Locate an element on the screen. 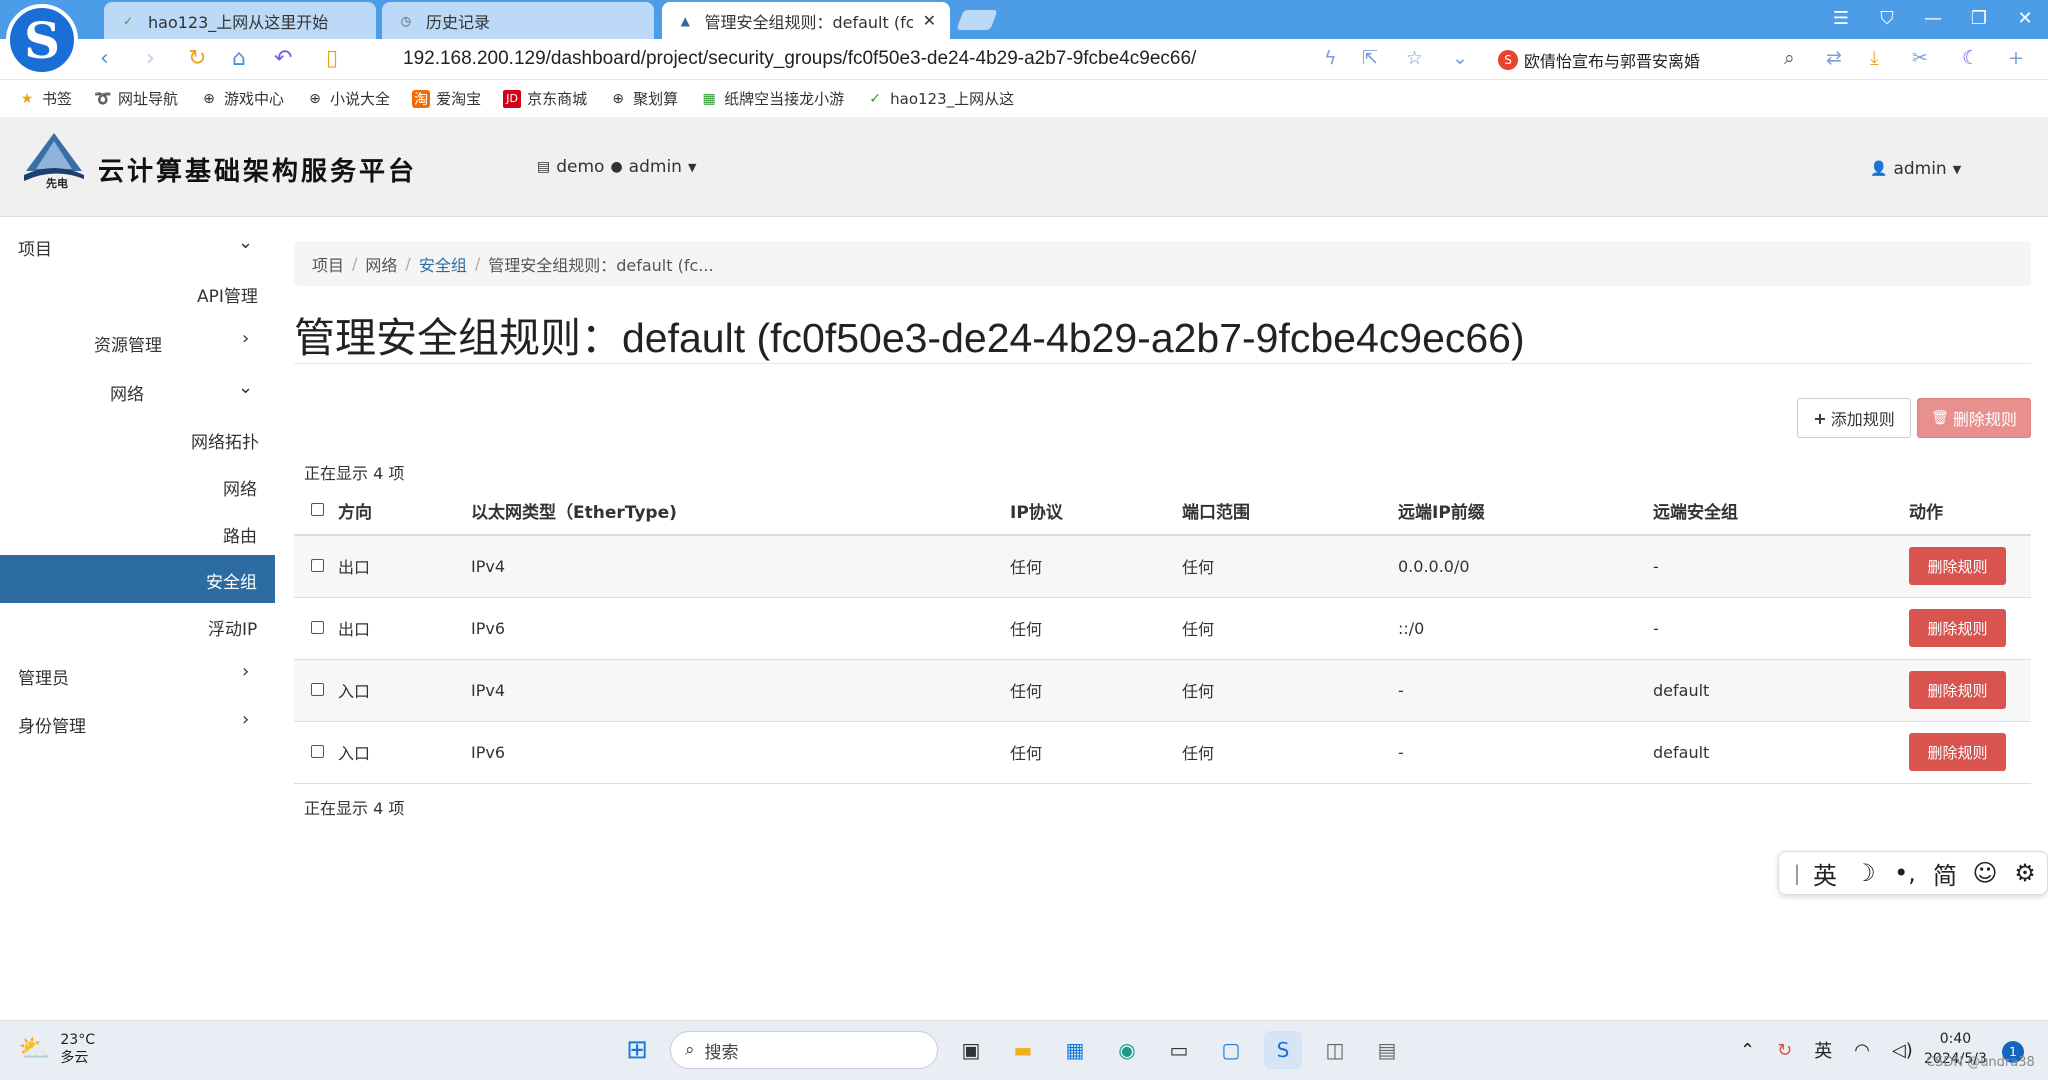 This screenshot has height=1080, width=2048. windows-start-icon: ⊞ is located at coordinates (637, 1050).